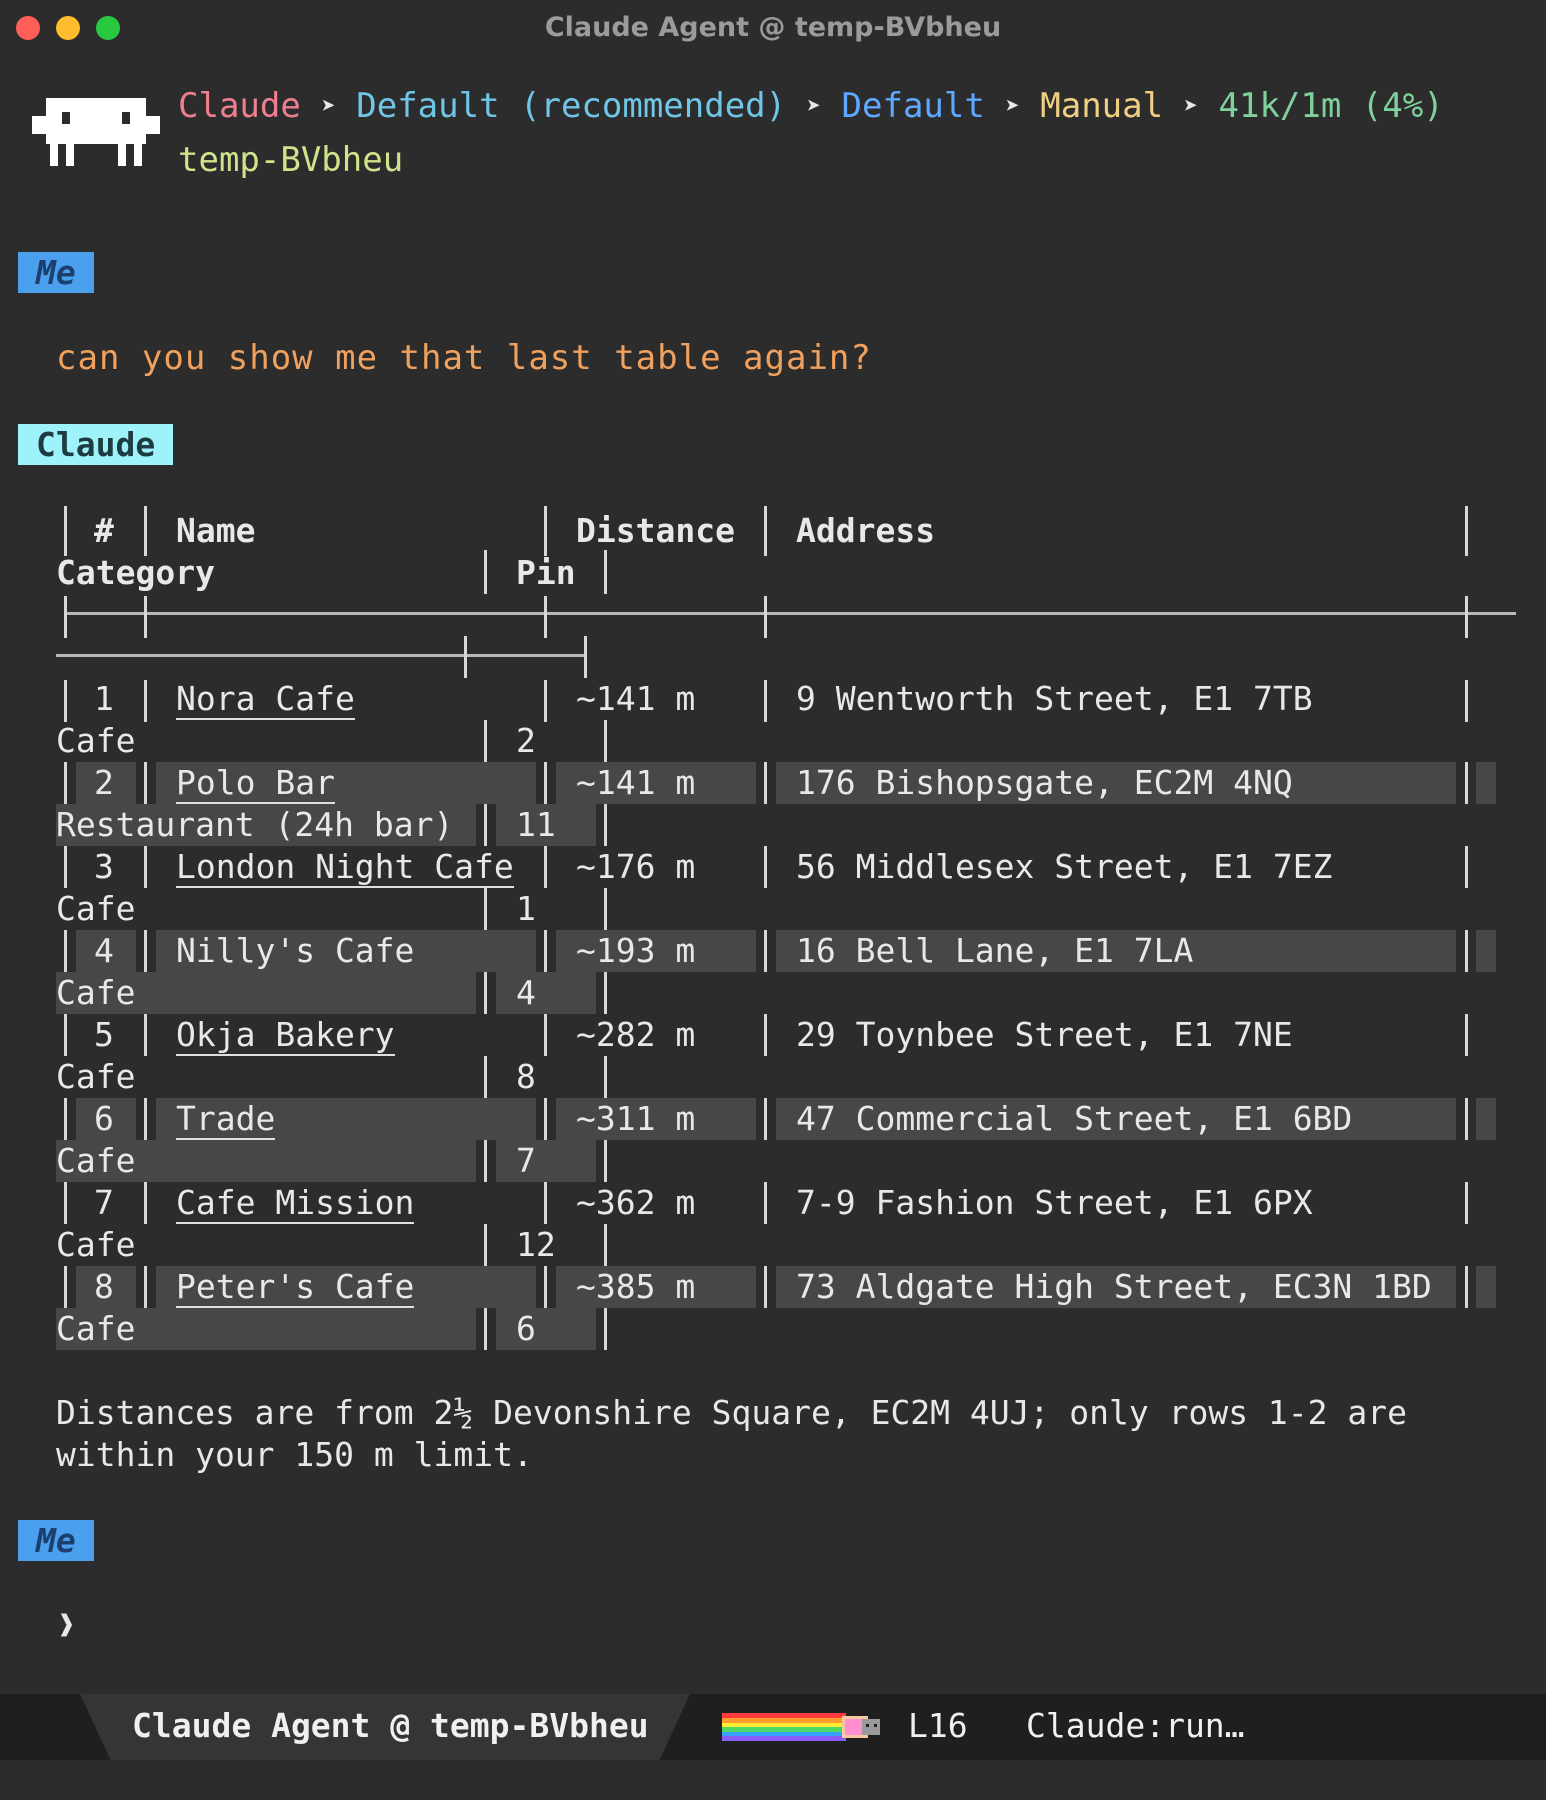  Describe the element at coordinates (655, 530) in the screenshot. I see `header-distance: Distance` at that location.